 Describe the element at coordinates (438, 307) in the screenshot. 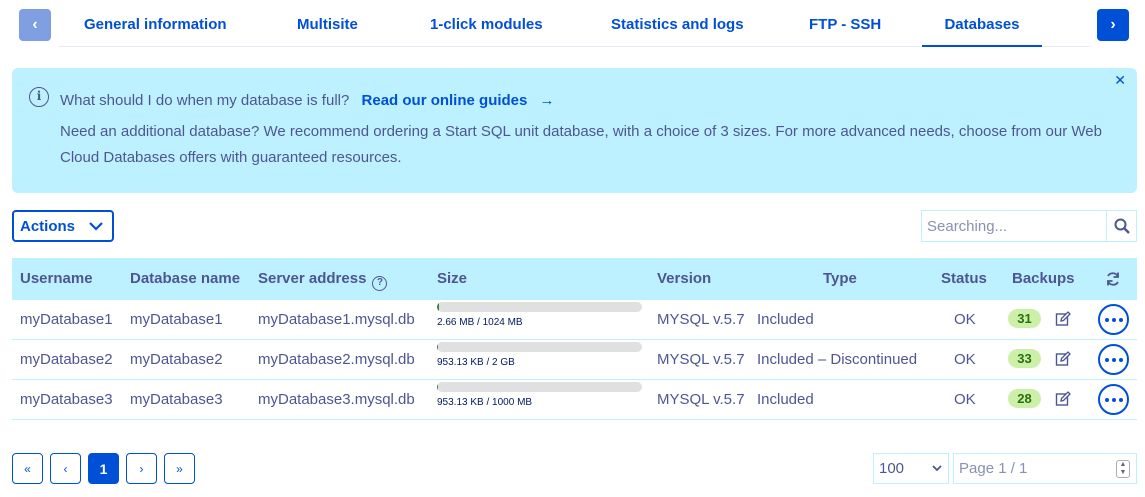

I see `usage-bar-fill` at that location.